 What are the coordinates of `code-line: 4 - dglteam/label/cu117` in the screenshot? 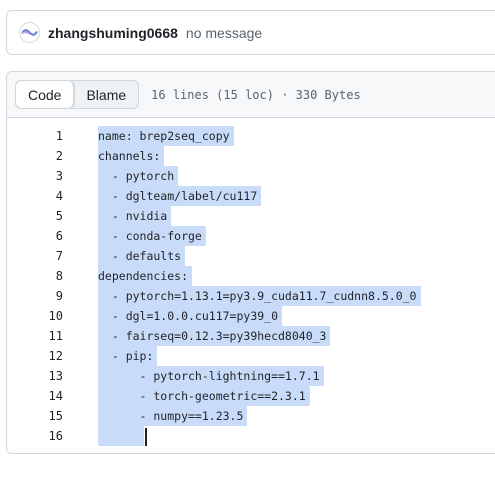 It's located at (251, 196).